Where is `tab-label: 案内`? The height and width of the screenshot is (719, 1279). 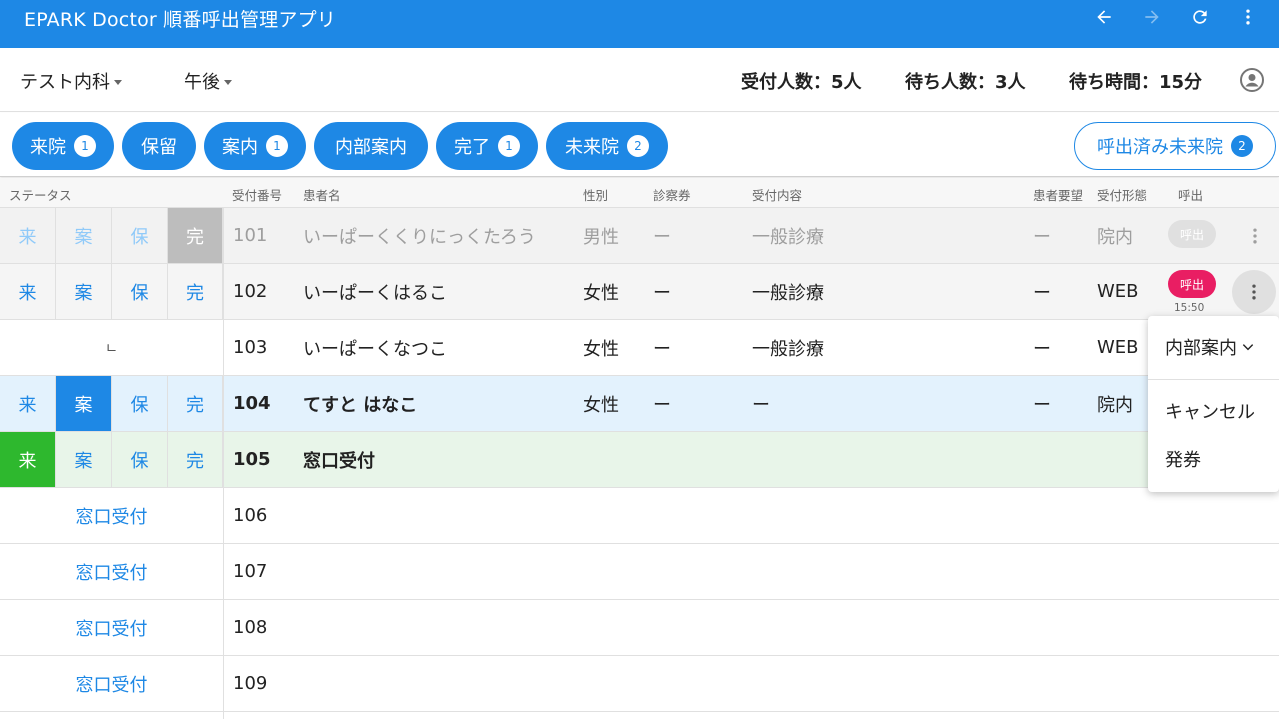 tab-label: 案内 is located at coordinates (240, 147).